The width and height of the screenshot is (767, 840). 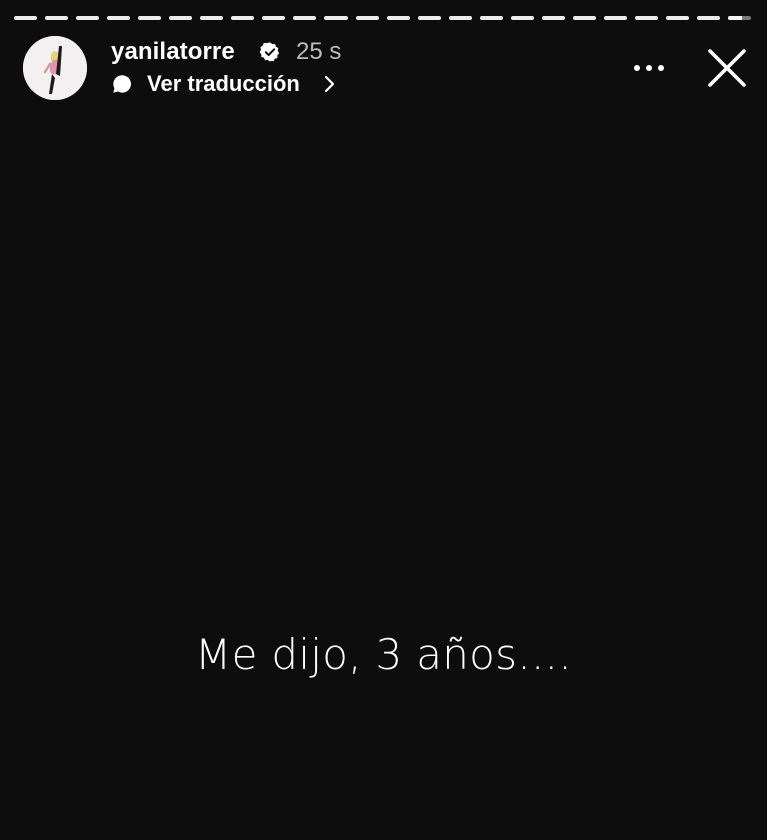 What do you see at coordinates (735, 18) in the screenshot?
I see `progress-segment-fill` at bounding box center [735, 18].